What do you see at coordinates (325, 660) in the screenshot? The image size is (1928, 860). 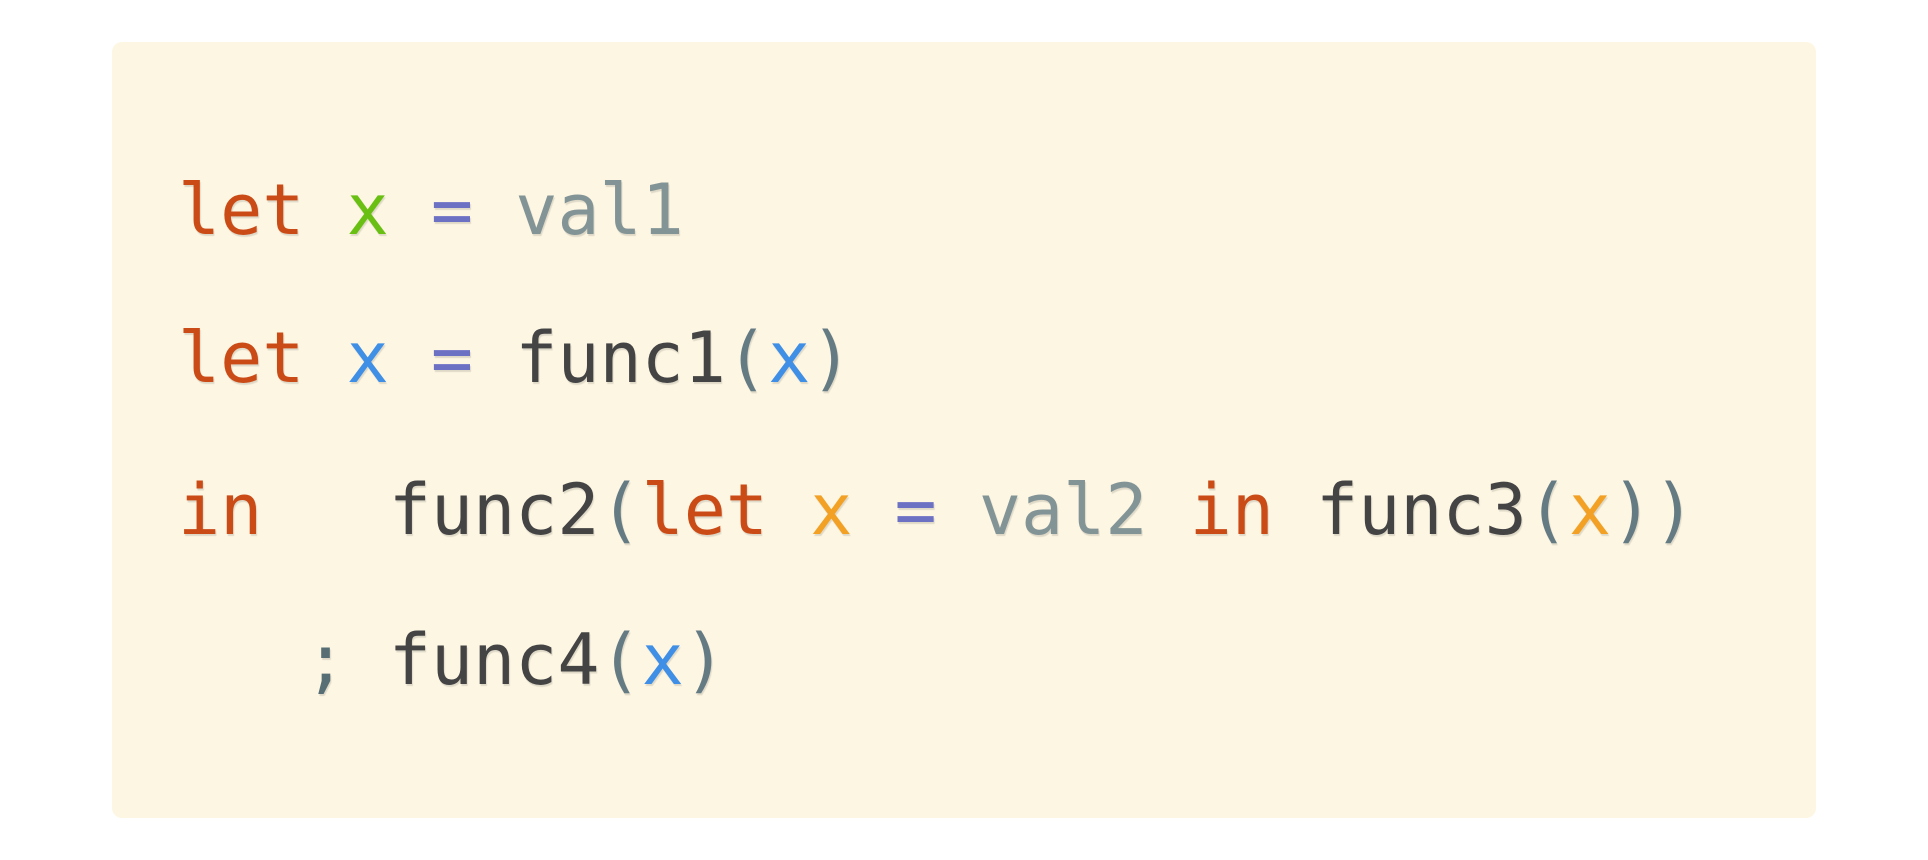 I see `code-token-punct: ;` at bounding box center [325, 660].